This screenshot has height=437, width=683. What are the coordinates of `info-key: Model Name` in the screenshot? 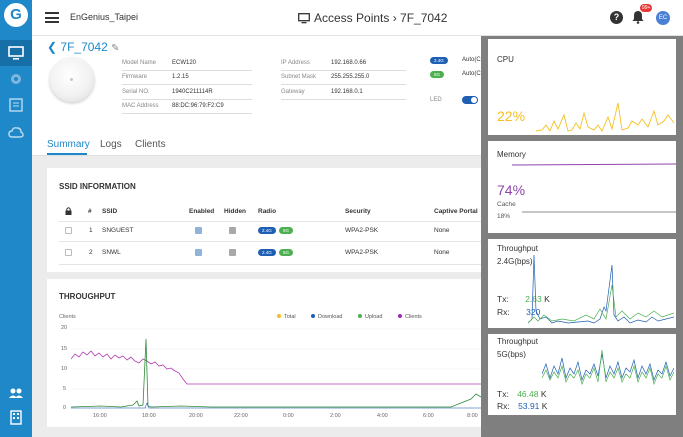 It's located at (139, 62).